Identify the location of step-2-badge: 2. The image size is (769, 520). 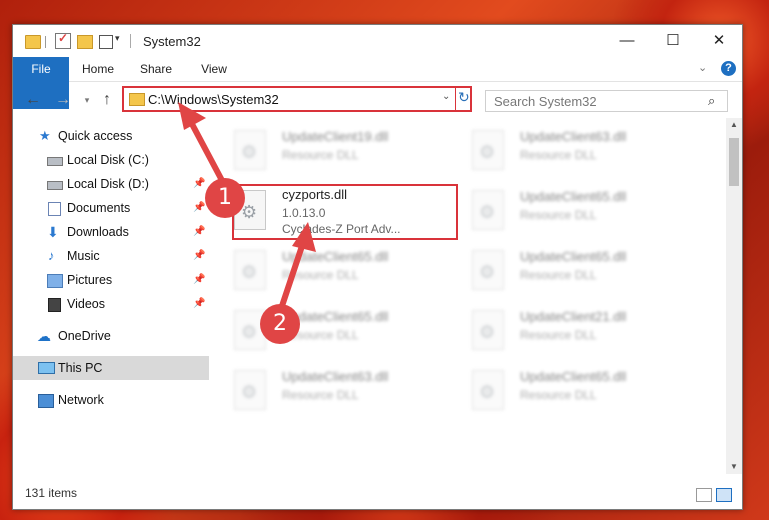
(280, 324).